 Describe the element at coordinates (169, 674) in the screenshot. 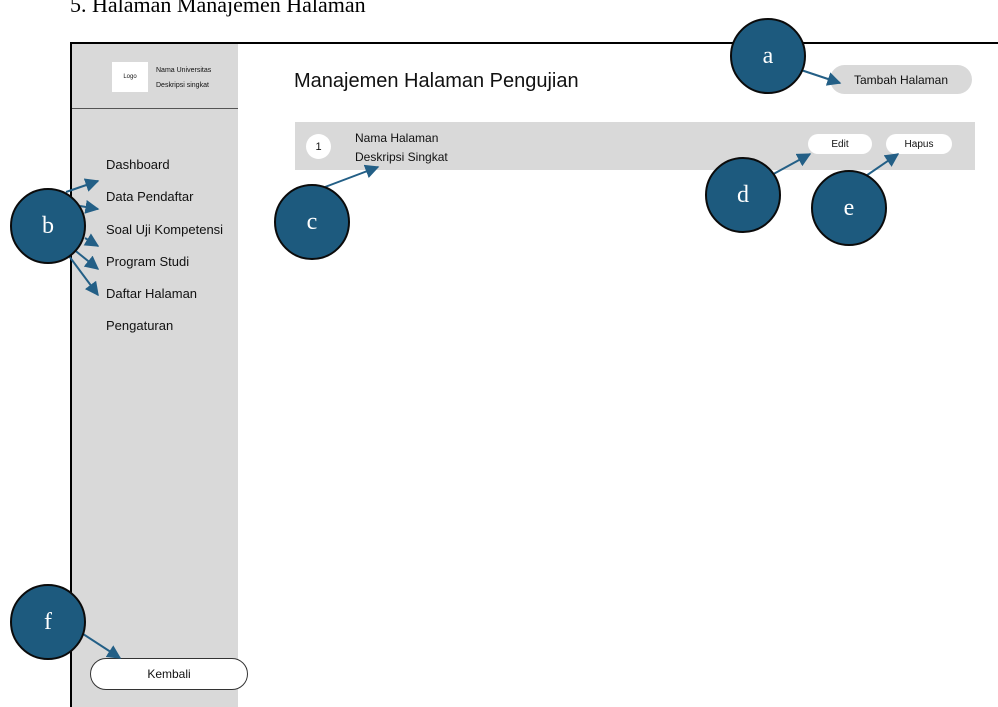

I see `back-button: Kembali` at that location.